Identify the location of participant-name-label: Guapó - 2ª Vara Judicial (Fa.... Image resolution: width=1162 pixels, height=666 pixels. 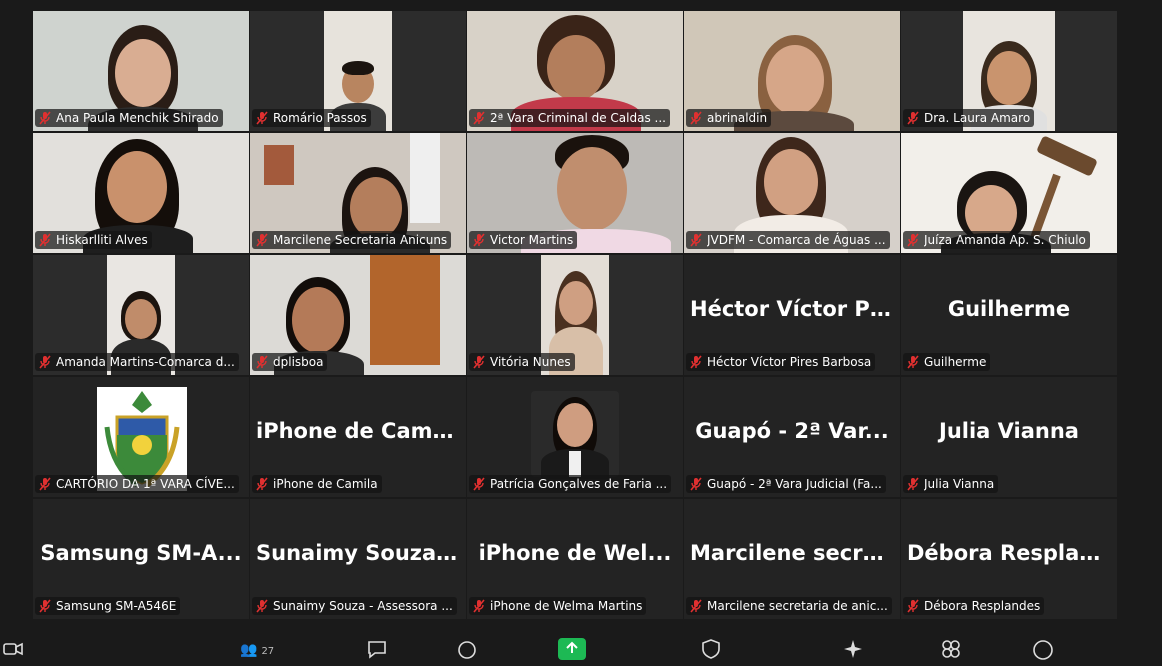
(786, 484).